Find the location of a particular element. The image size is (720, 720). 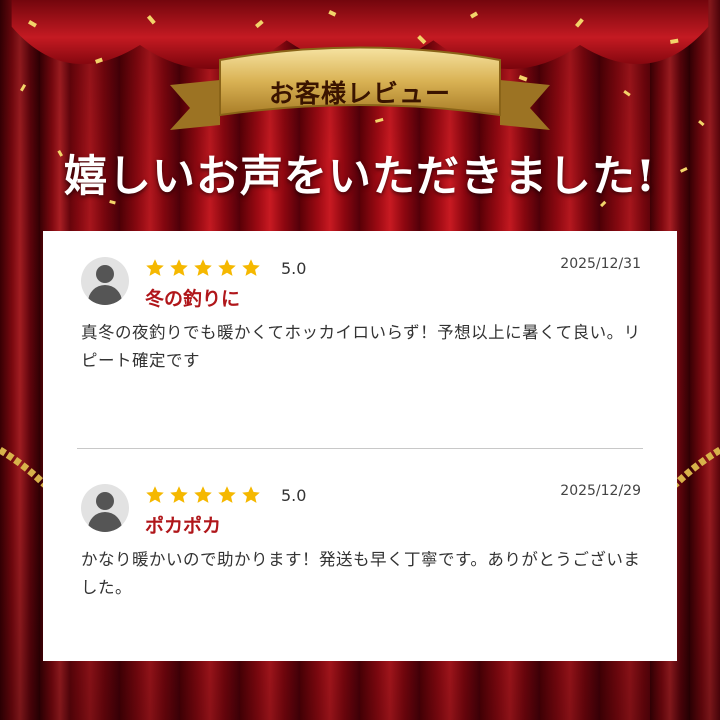

headline: 嬉しいお声をいただきました! is located at coordinates (360, 177).